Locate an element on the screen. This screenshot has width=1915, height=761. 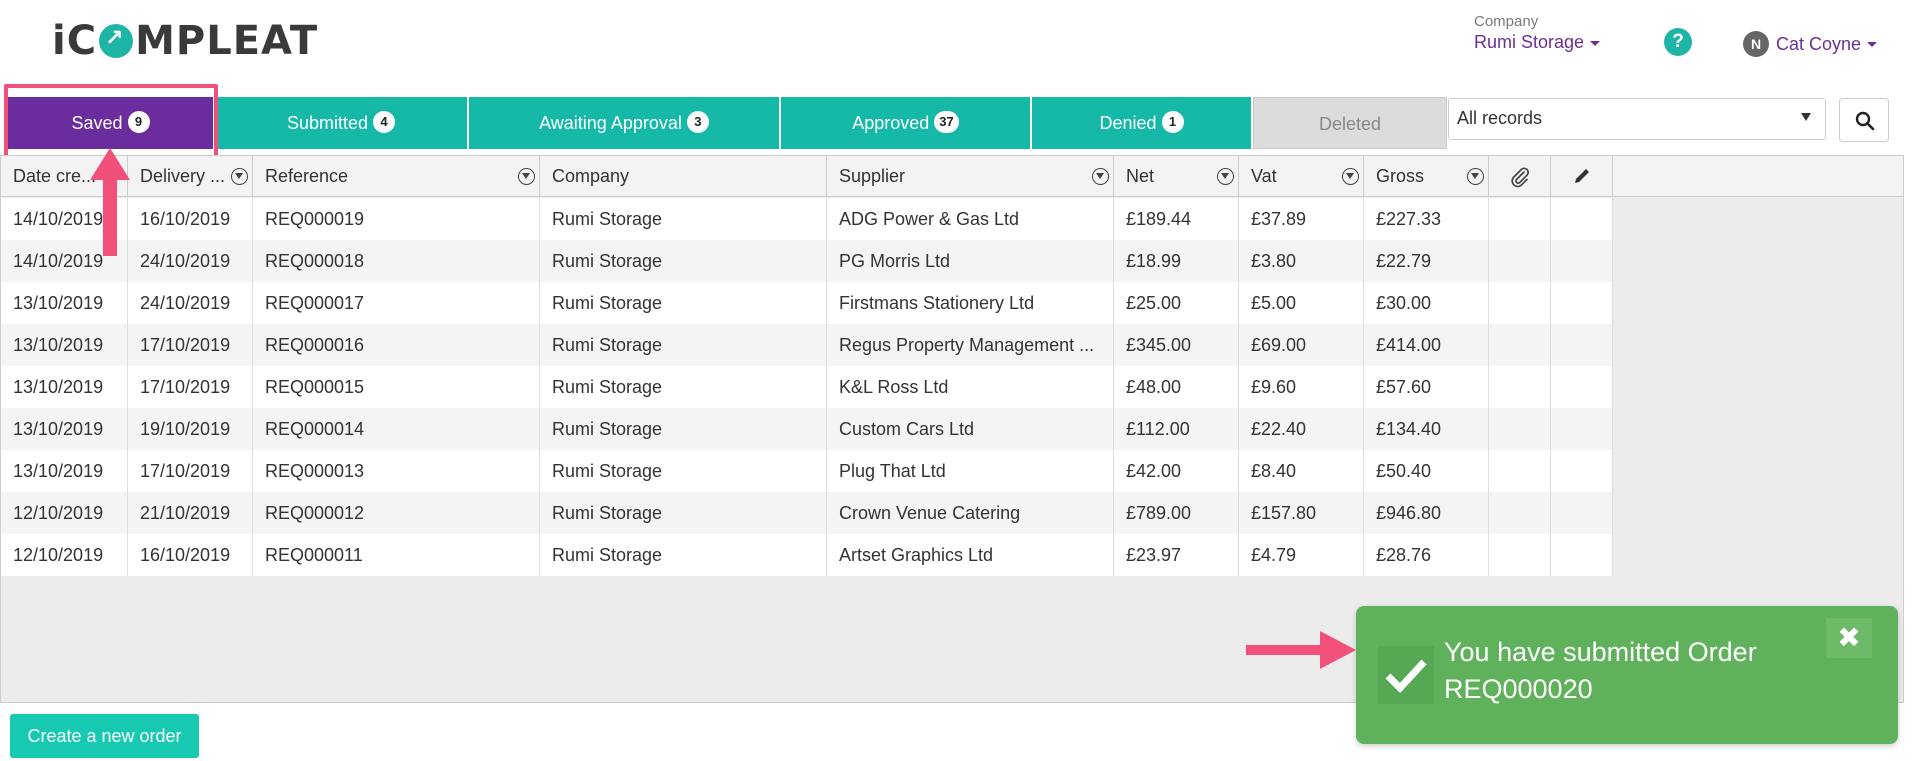
success-toast: You have submitted Order REQ000020 ✖ is located at coordinates (1627, 675).